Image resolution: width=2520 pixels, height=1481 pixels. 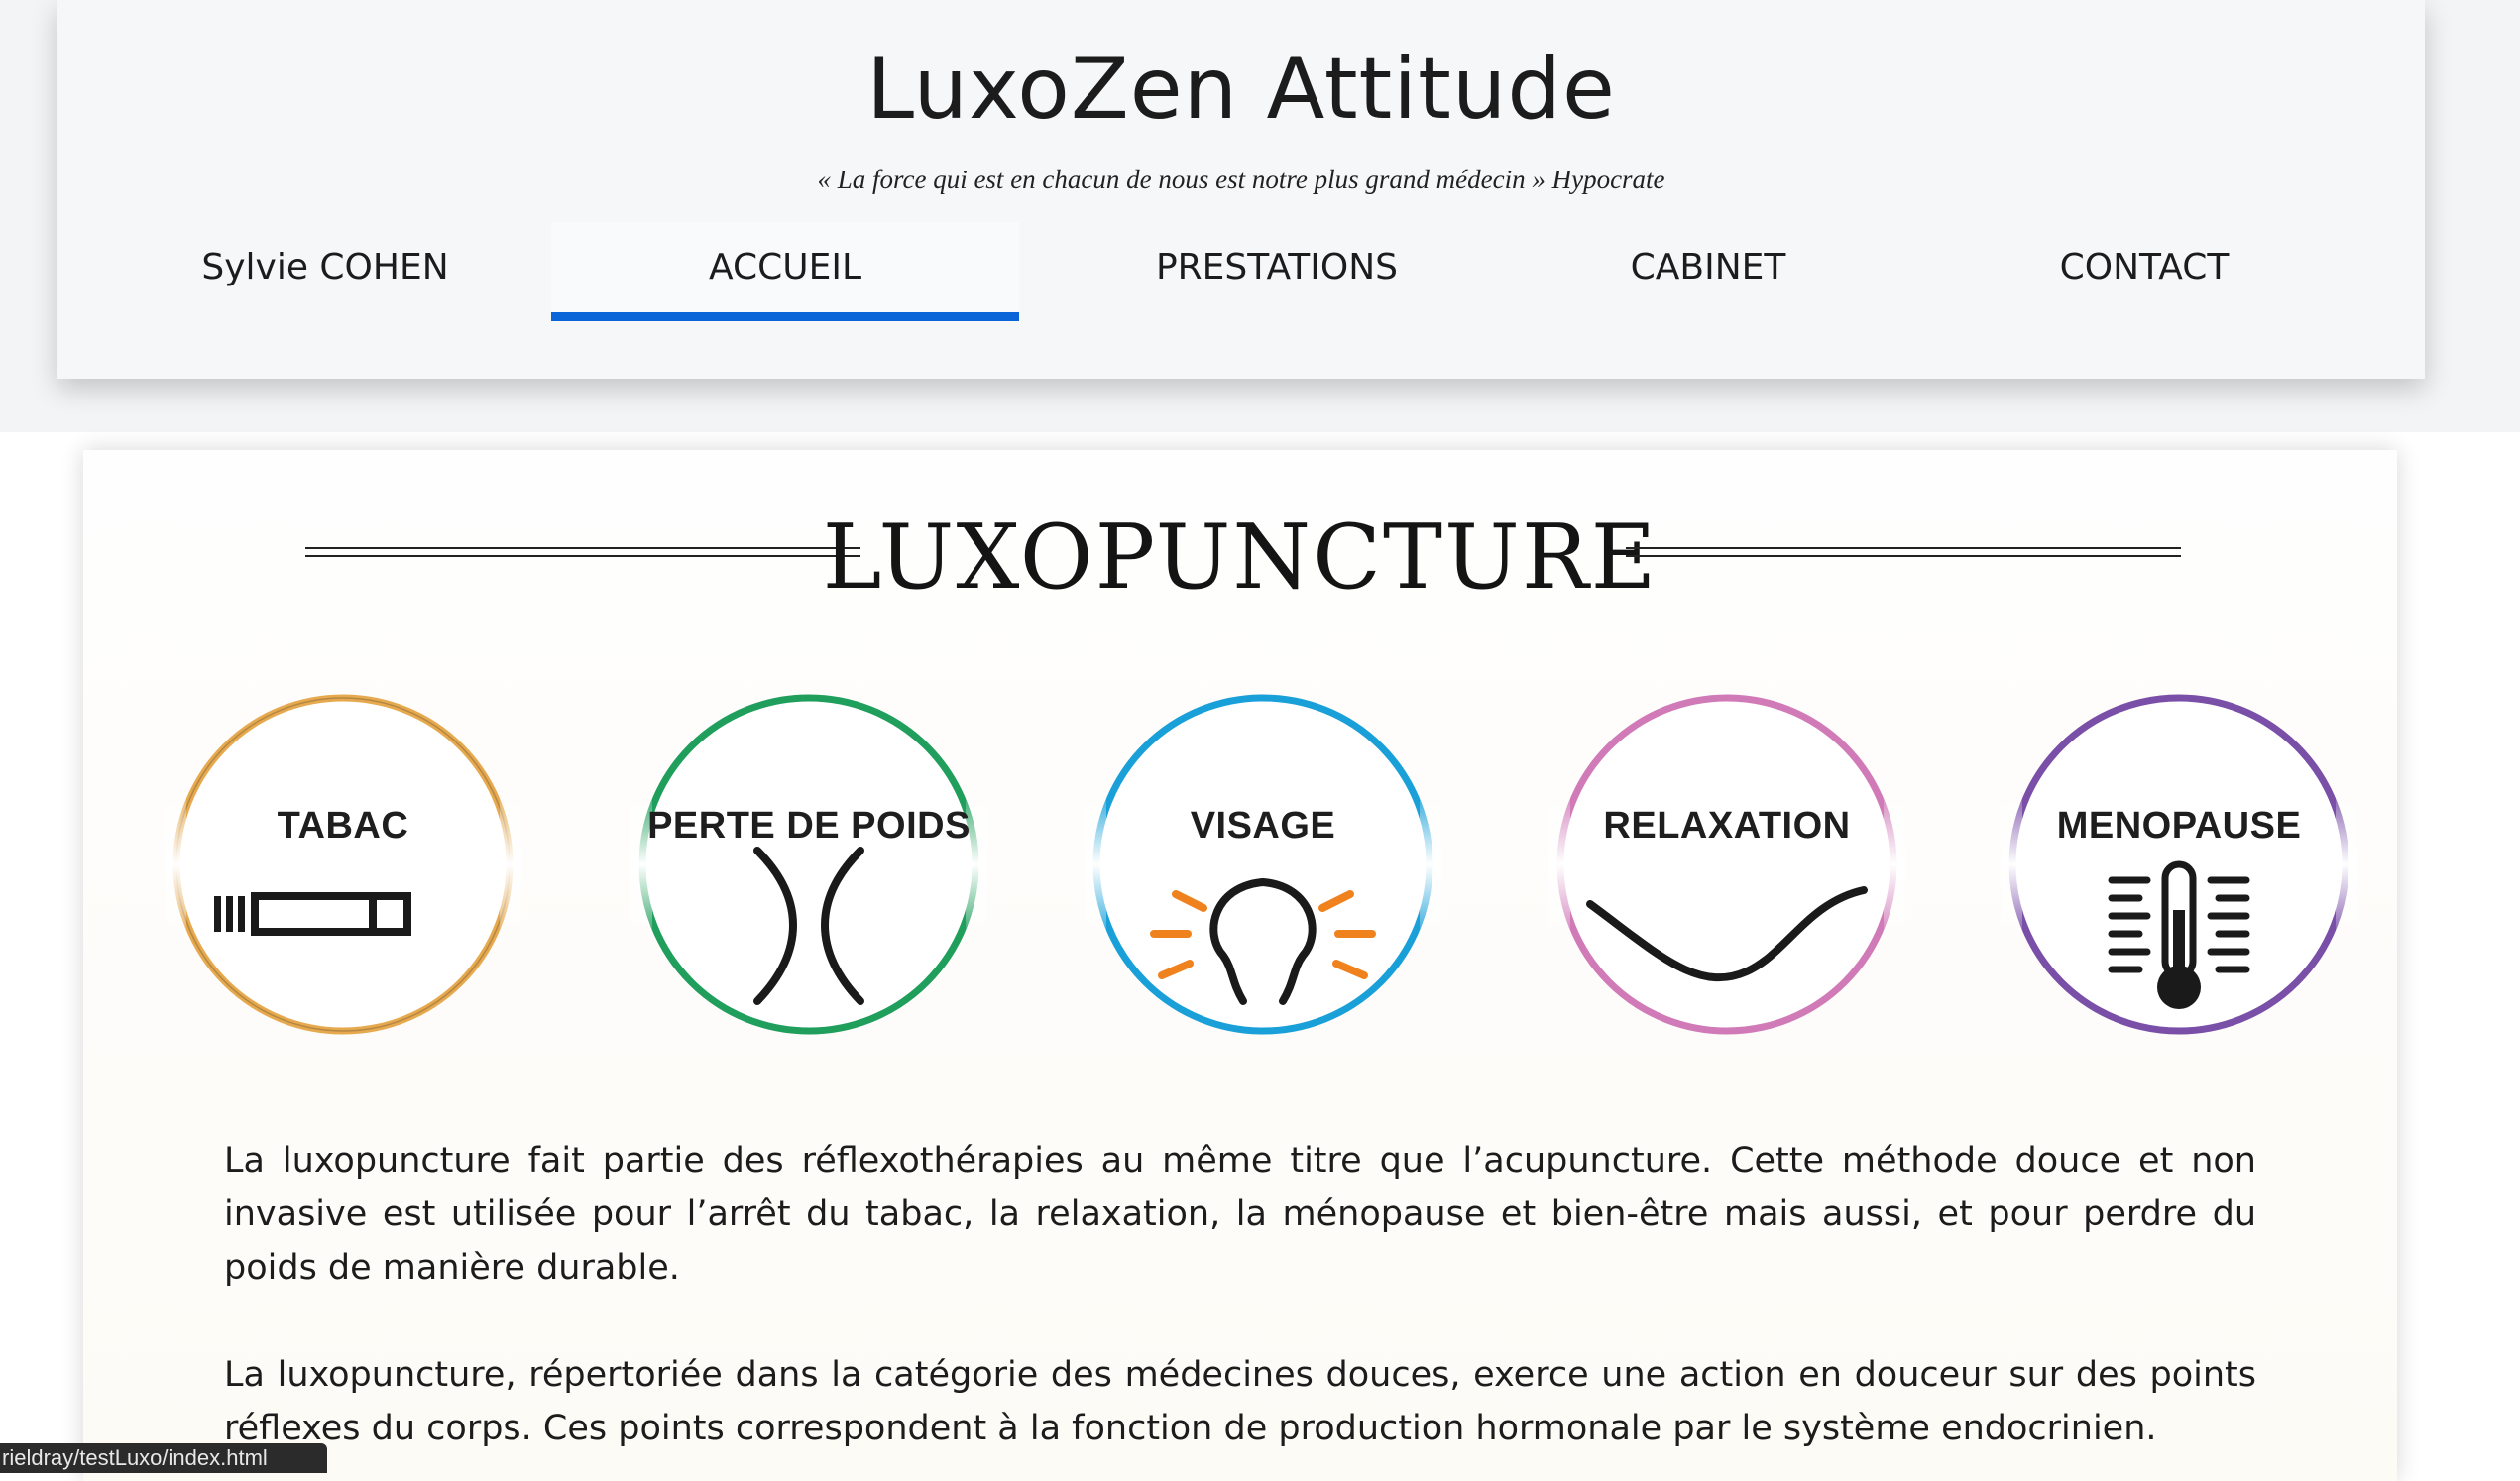 I want to click on nav-item-accueil: ACCUEIL, so click(x=785, y=271).